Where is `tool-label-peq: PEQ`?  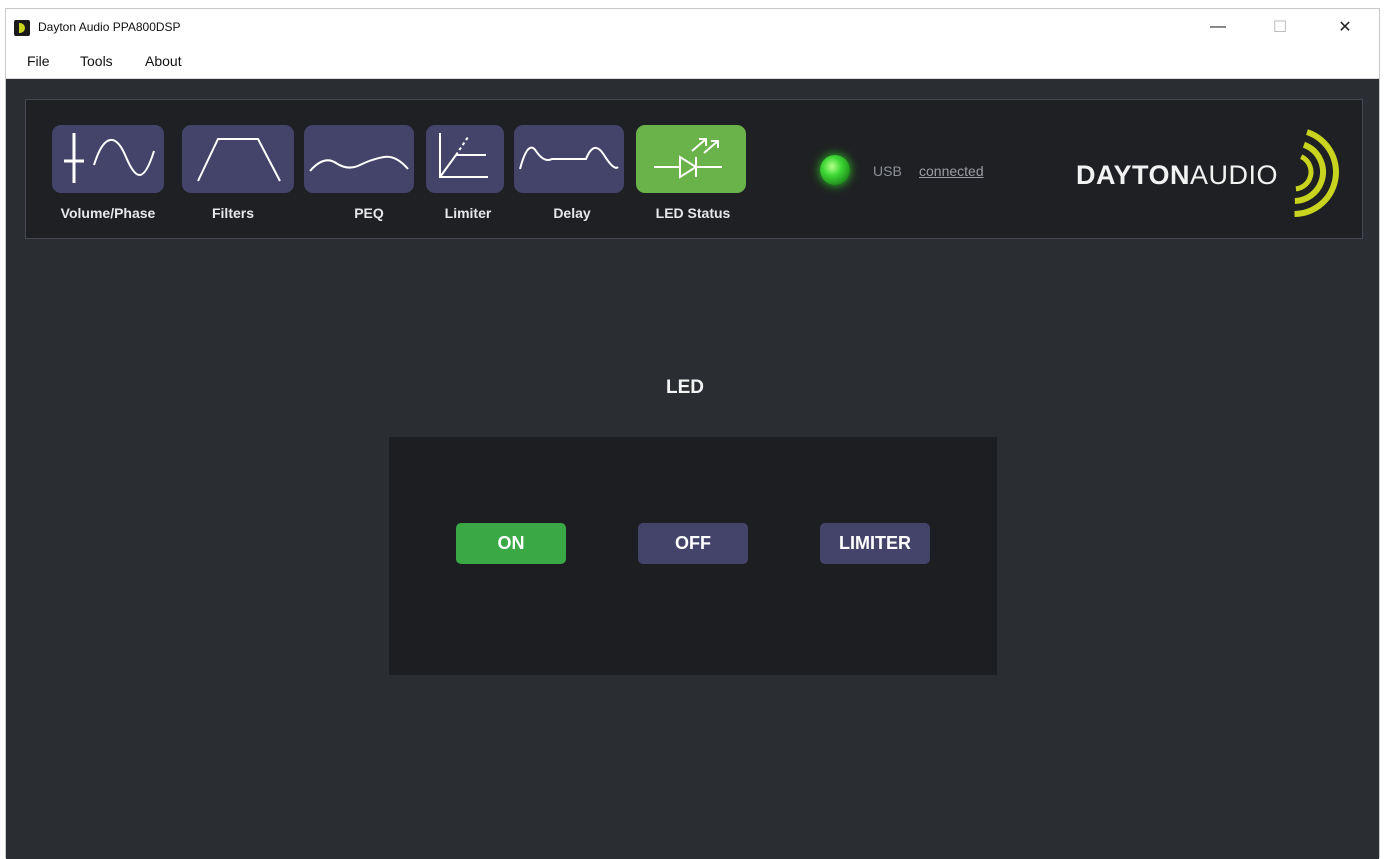
tool-label-peq: PEQ is located at coordinates (369, 213).